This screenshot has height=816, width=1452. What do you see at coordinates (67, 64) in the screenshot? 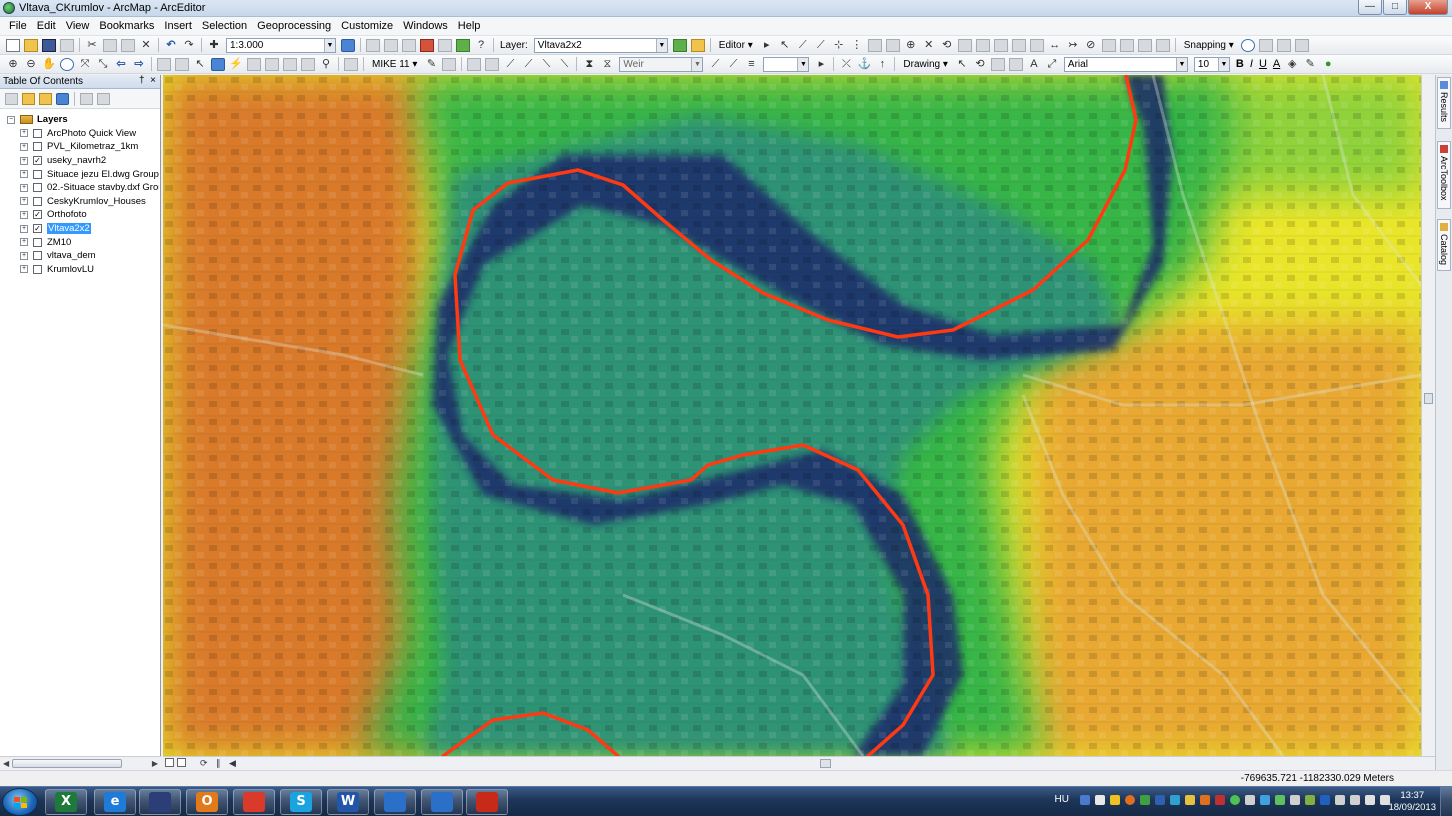
I see `full-extent-globe-icon` at bounding box center [67, 64].